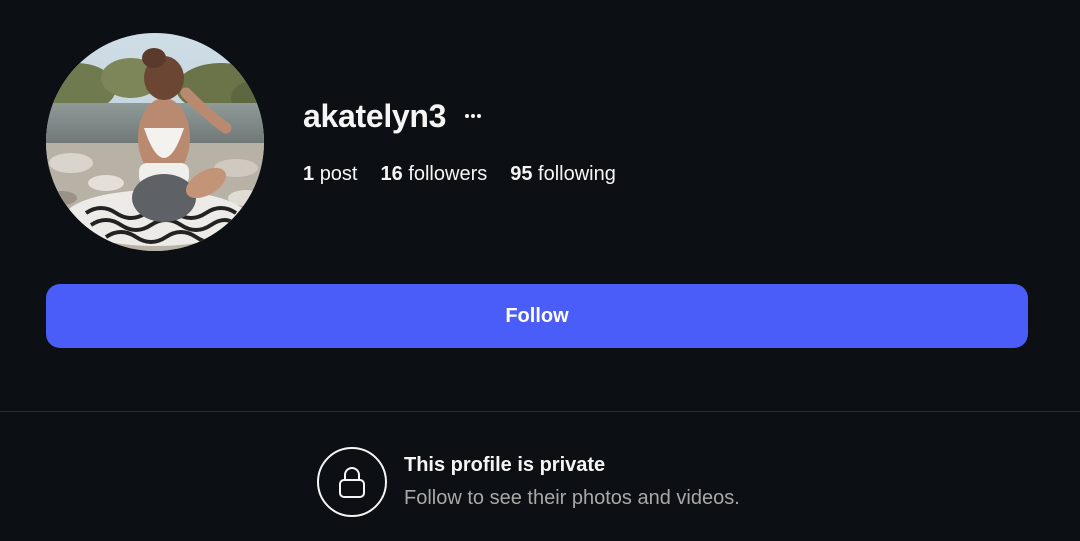  What do you see at coordinates (572, 498) in the screenshot?
I see `private-profile-subtitle: Follow to see their photos and videos.` at bounding box center [572, 498].